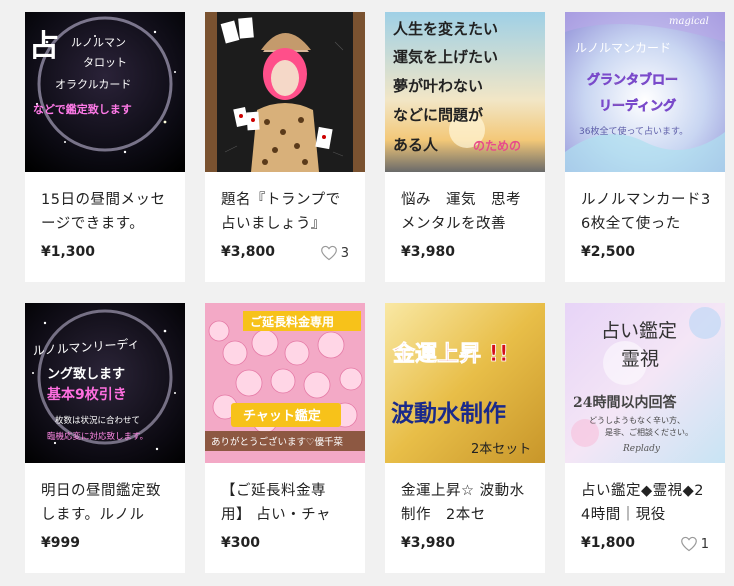  Describe the element at coordinates (438, 86) in the screenshot. I see `thumb-text: 夢が叶わない` at that location.